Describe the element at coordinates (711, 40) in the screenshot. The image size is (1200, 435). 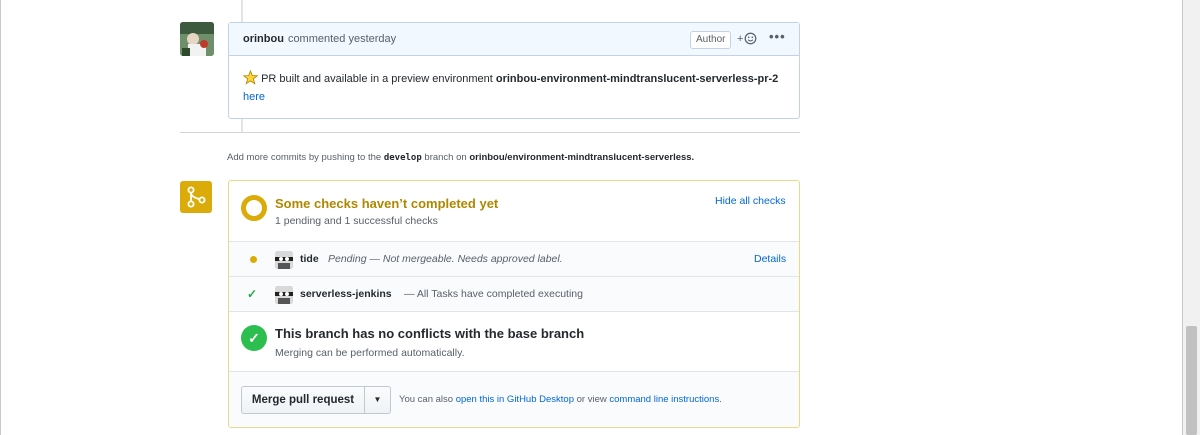
I see `author-badge: Author` at that location.